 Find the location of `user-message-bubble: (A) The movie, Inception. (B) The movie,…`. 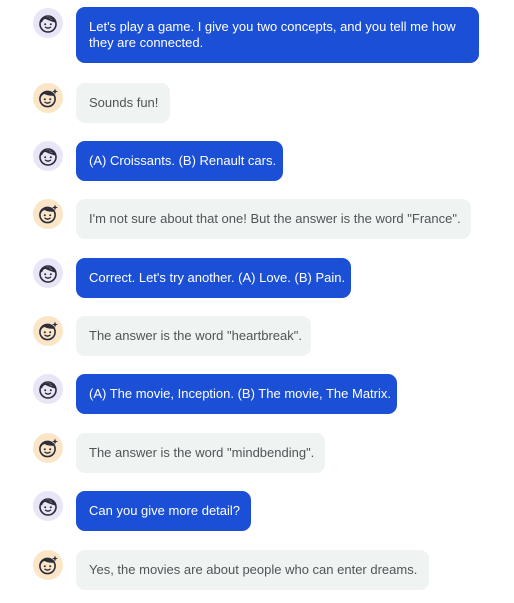

user-message-bubble: (A) The movie, Inception. (B) The movie,… is located at coordinates (236, 394).